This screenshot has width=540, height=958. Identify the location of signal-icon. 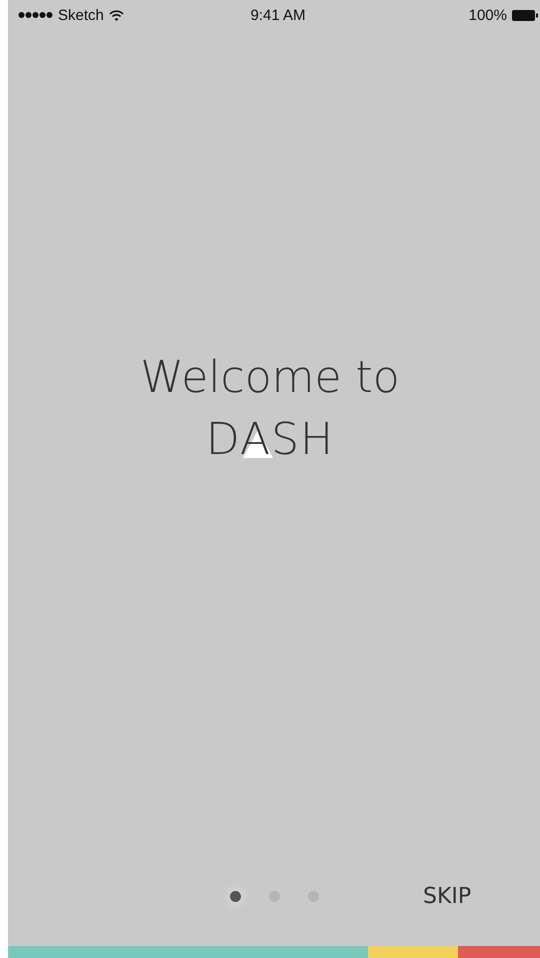
(35, 15).